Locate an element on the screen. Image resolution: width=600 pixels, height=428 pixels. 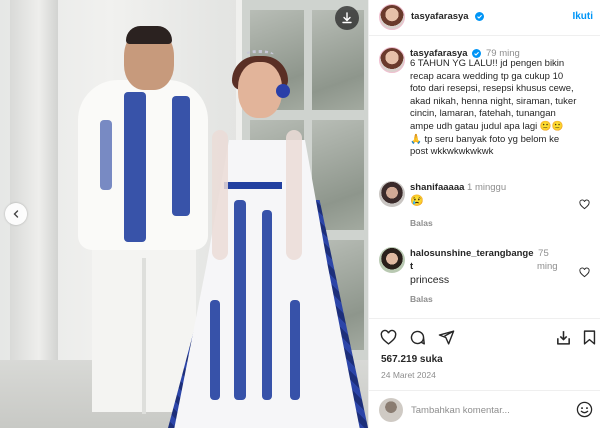
chevron-left-icon is located at coordinates (16, 214).